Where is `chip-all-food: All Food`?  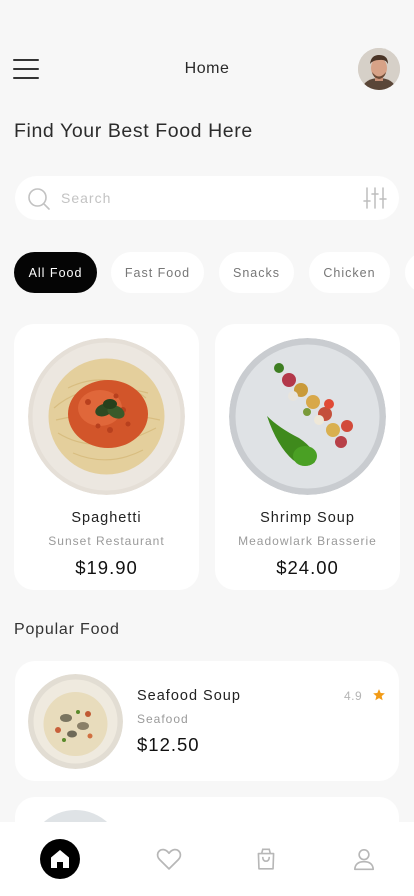
chip-all-food: All Food is located at coordinates (55, 272).